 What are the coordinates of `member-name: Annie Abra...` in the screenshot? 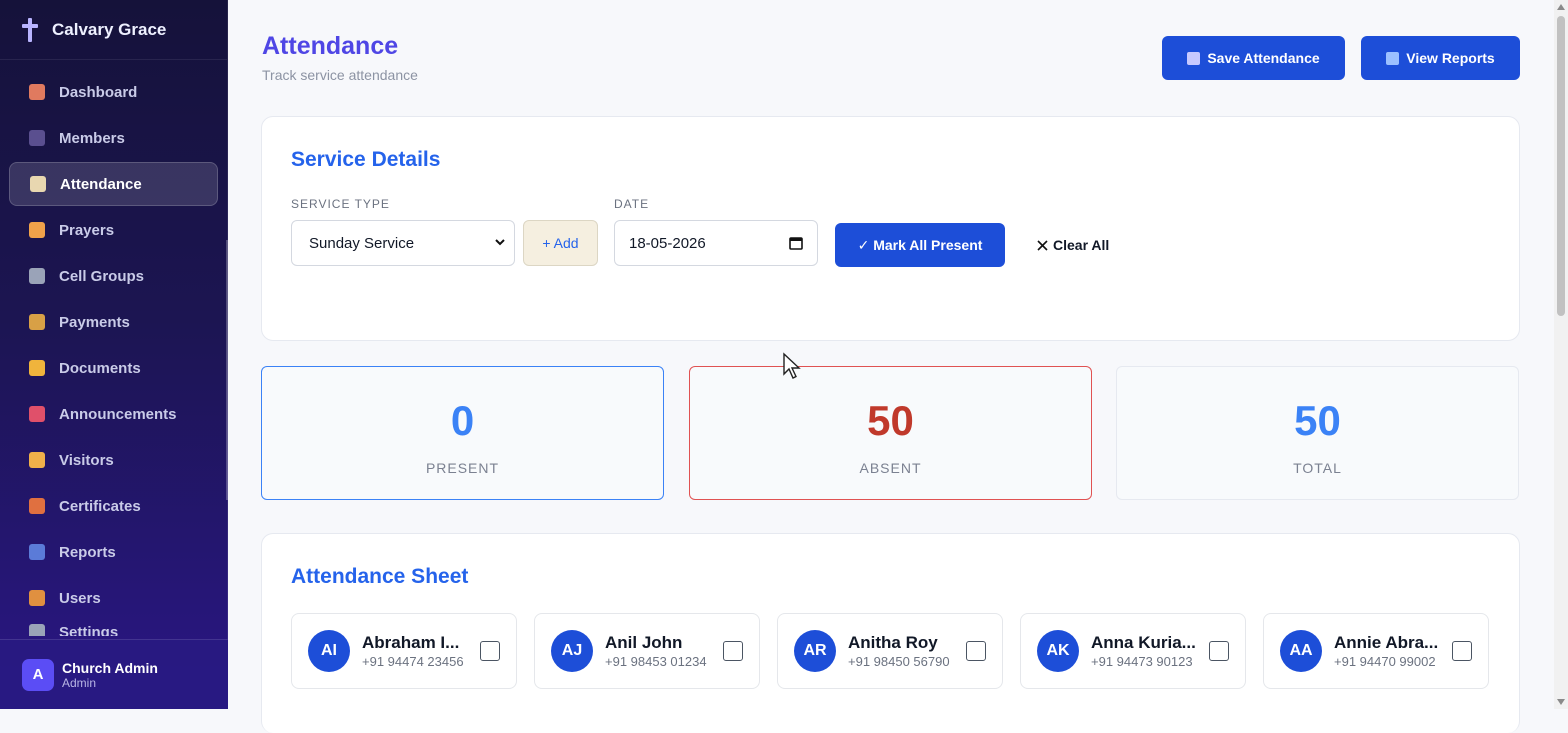 It's located at (1386, 642).